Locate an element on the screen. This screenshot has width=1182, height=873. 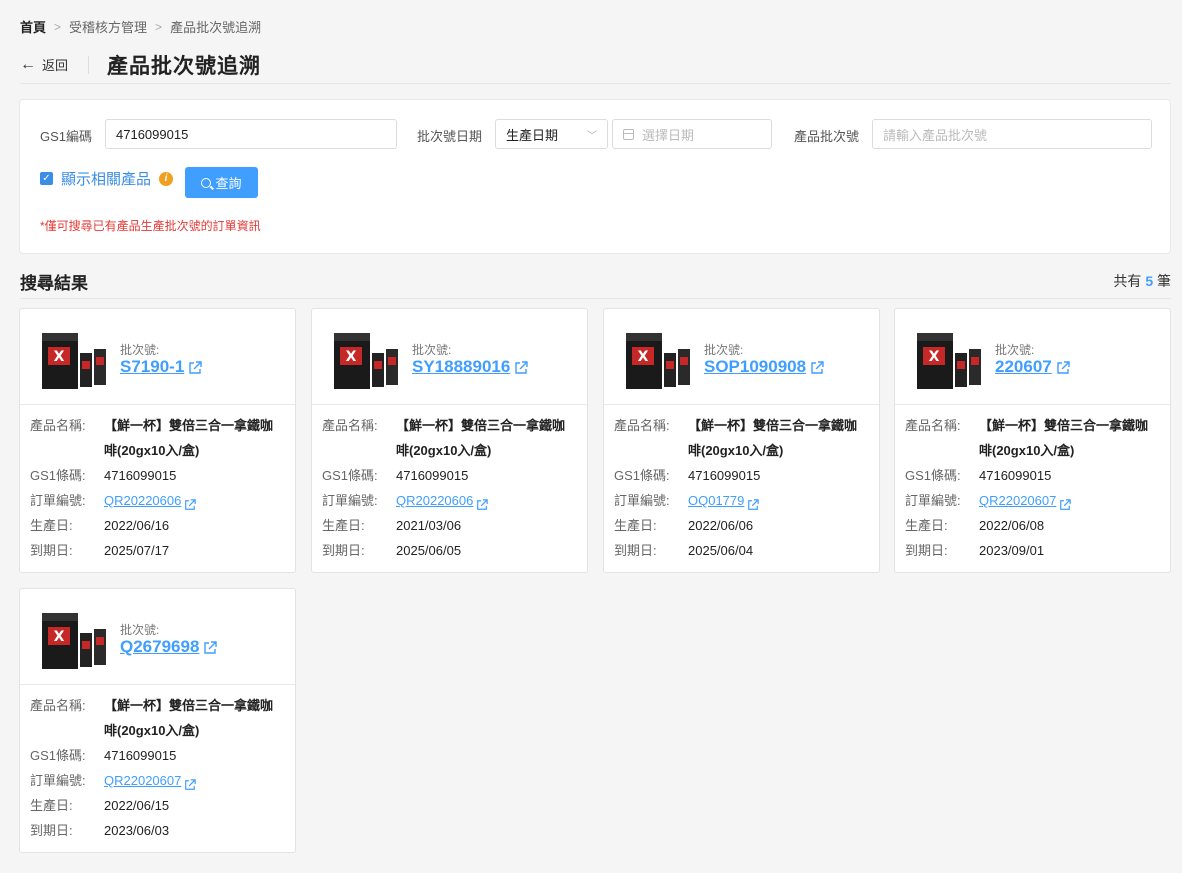
count-value: 5 is located at coordinates (1149, 281).